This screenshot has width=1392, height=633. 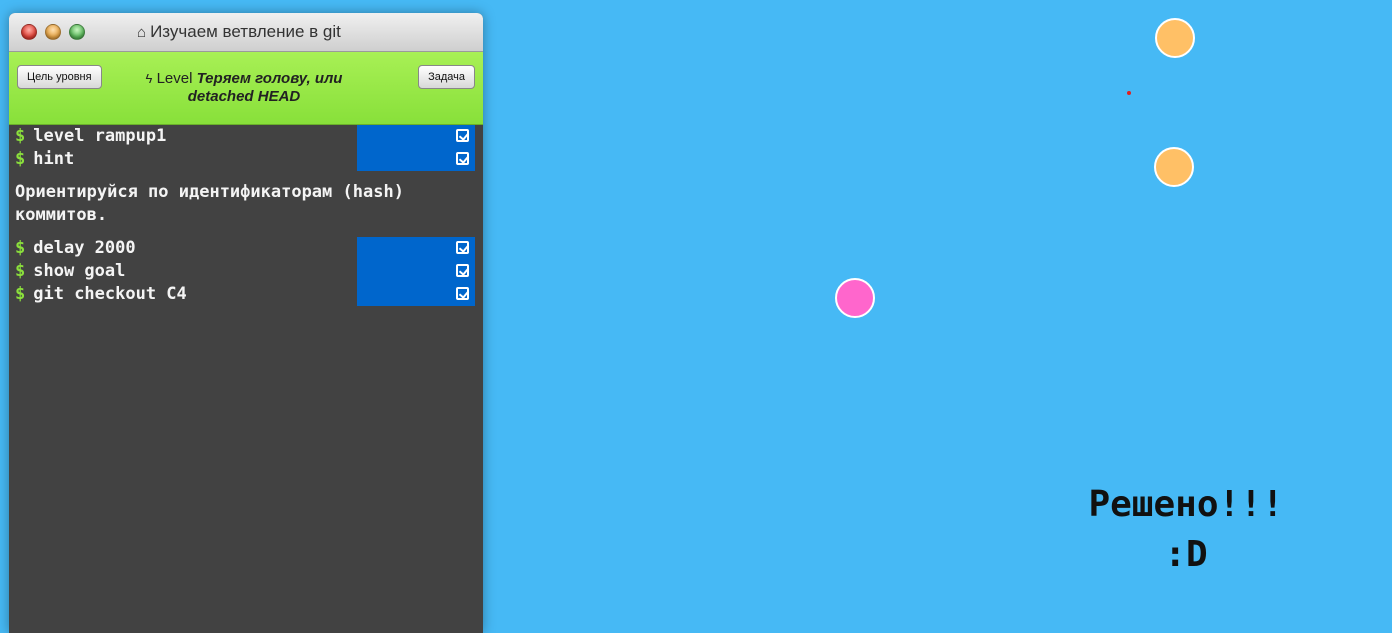 I want to click on solved-text: Решено!!!, so click(x=1186, y=504).